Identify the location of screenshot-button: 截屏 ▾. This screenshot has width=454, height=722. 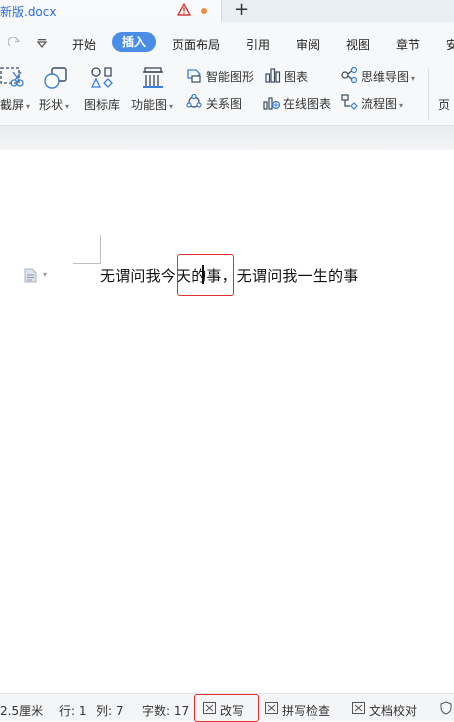
(15, 104).